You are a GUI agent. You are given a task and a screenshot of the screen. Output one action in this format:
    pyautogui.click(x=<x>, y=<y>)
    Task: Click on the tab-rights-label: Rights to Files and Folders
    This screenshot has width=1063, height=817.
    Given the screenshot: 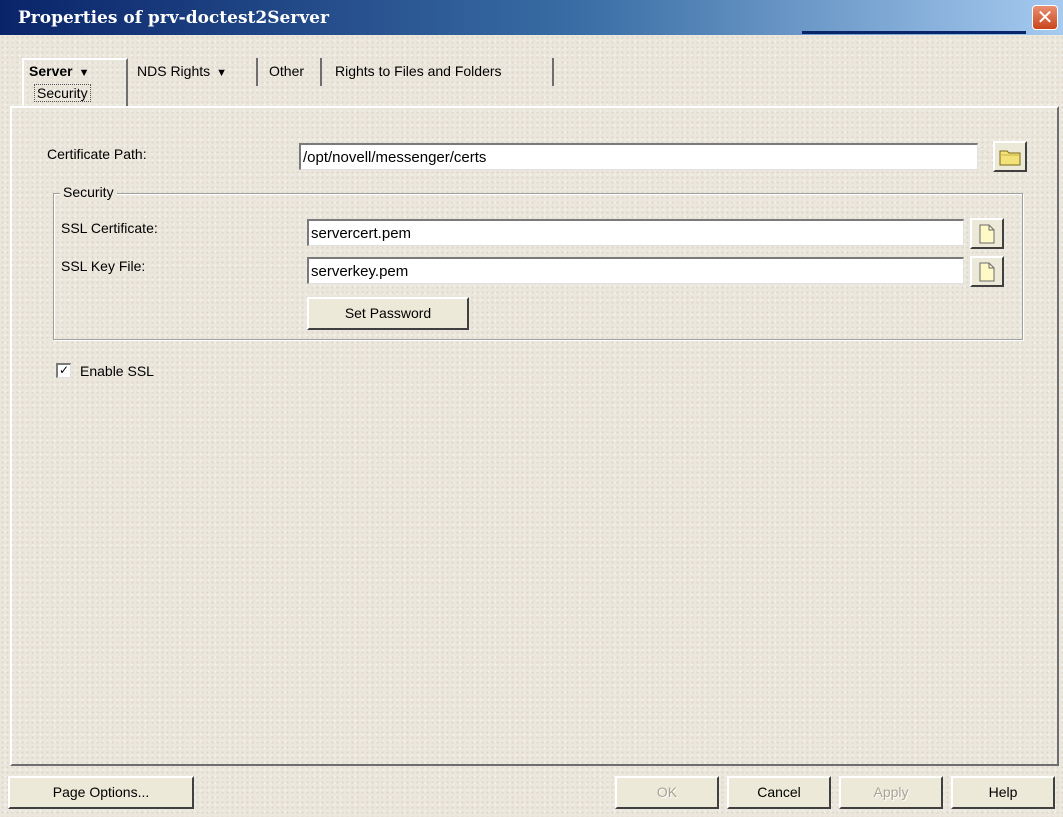 What is the action you would take?
    pyautogui.click(x=418, y=71)
    